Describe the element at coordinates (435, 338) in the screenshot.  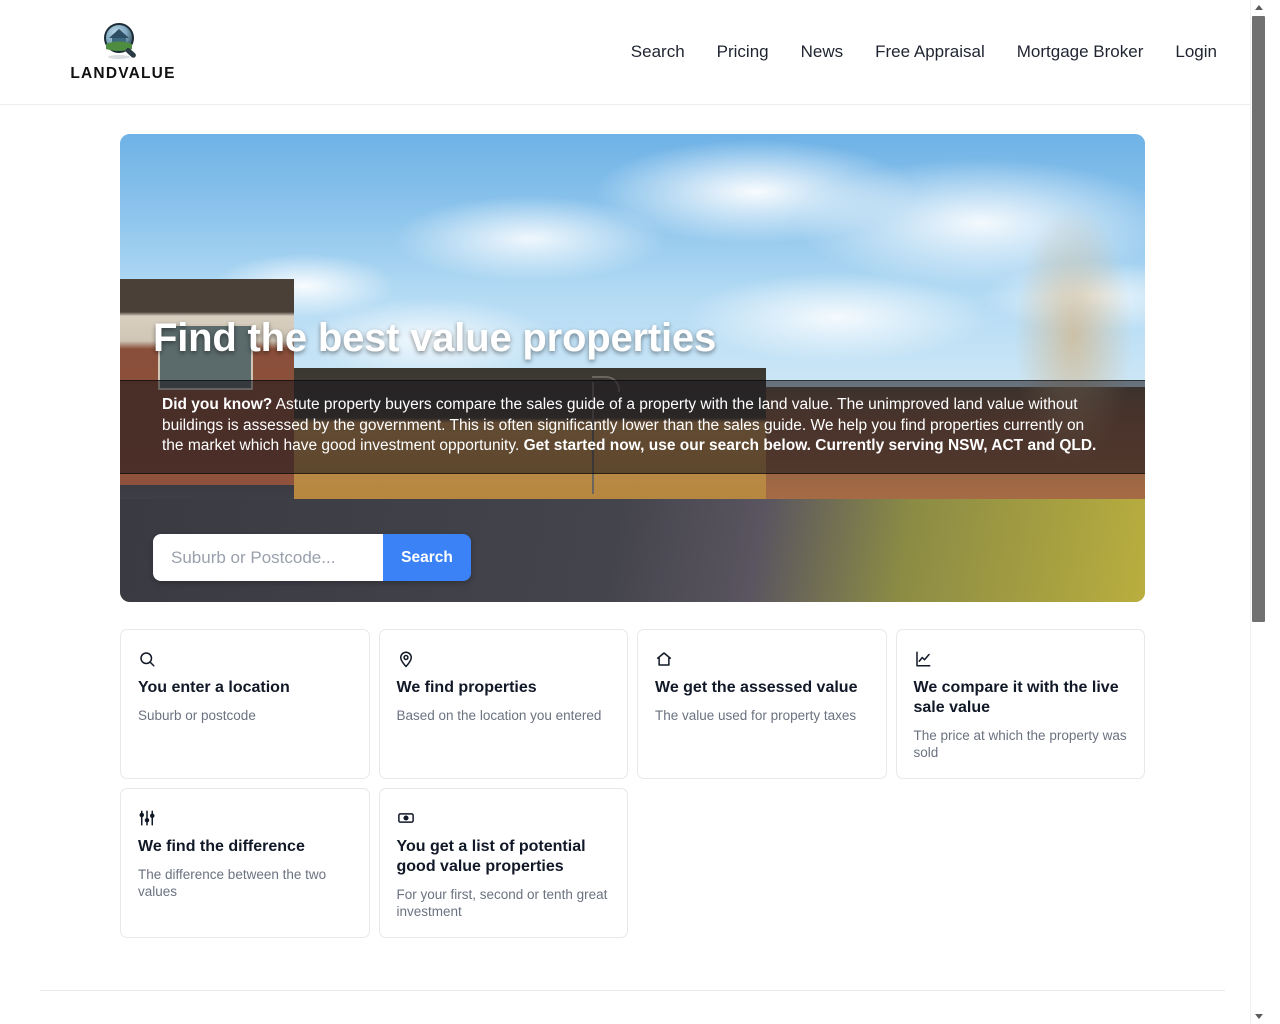
I see `hero-title: Find the best value properties` at that location.